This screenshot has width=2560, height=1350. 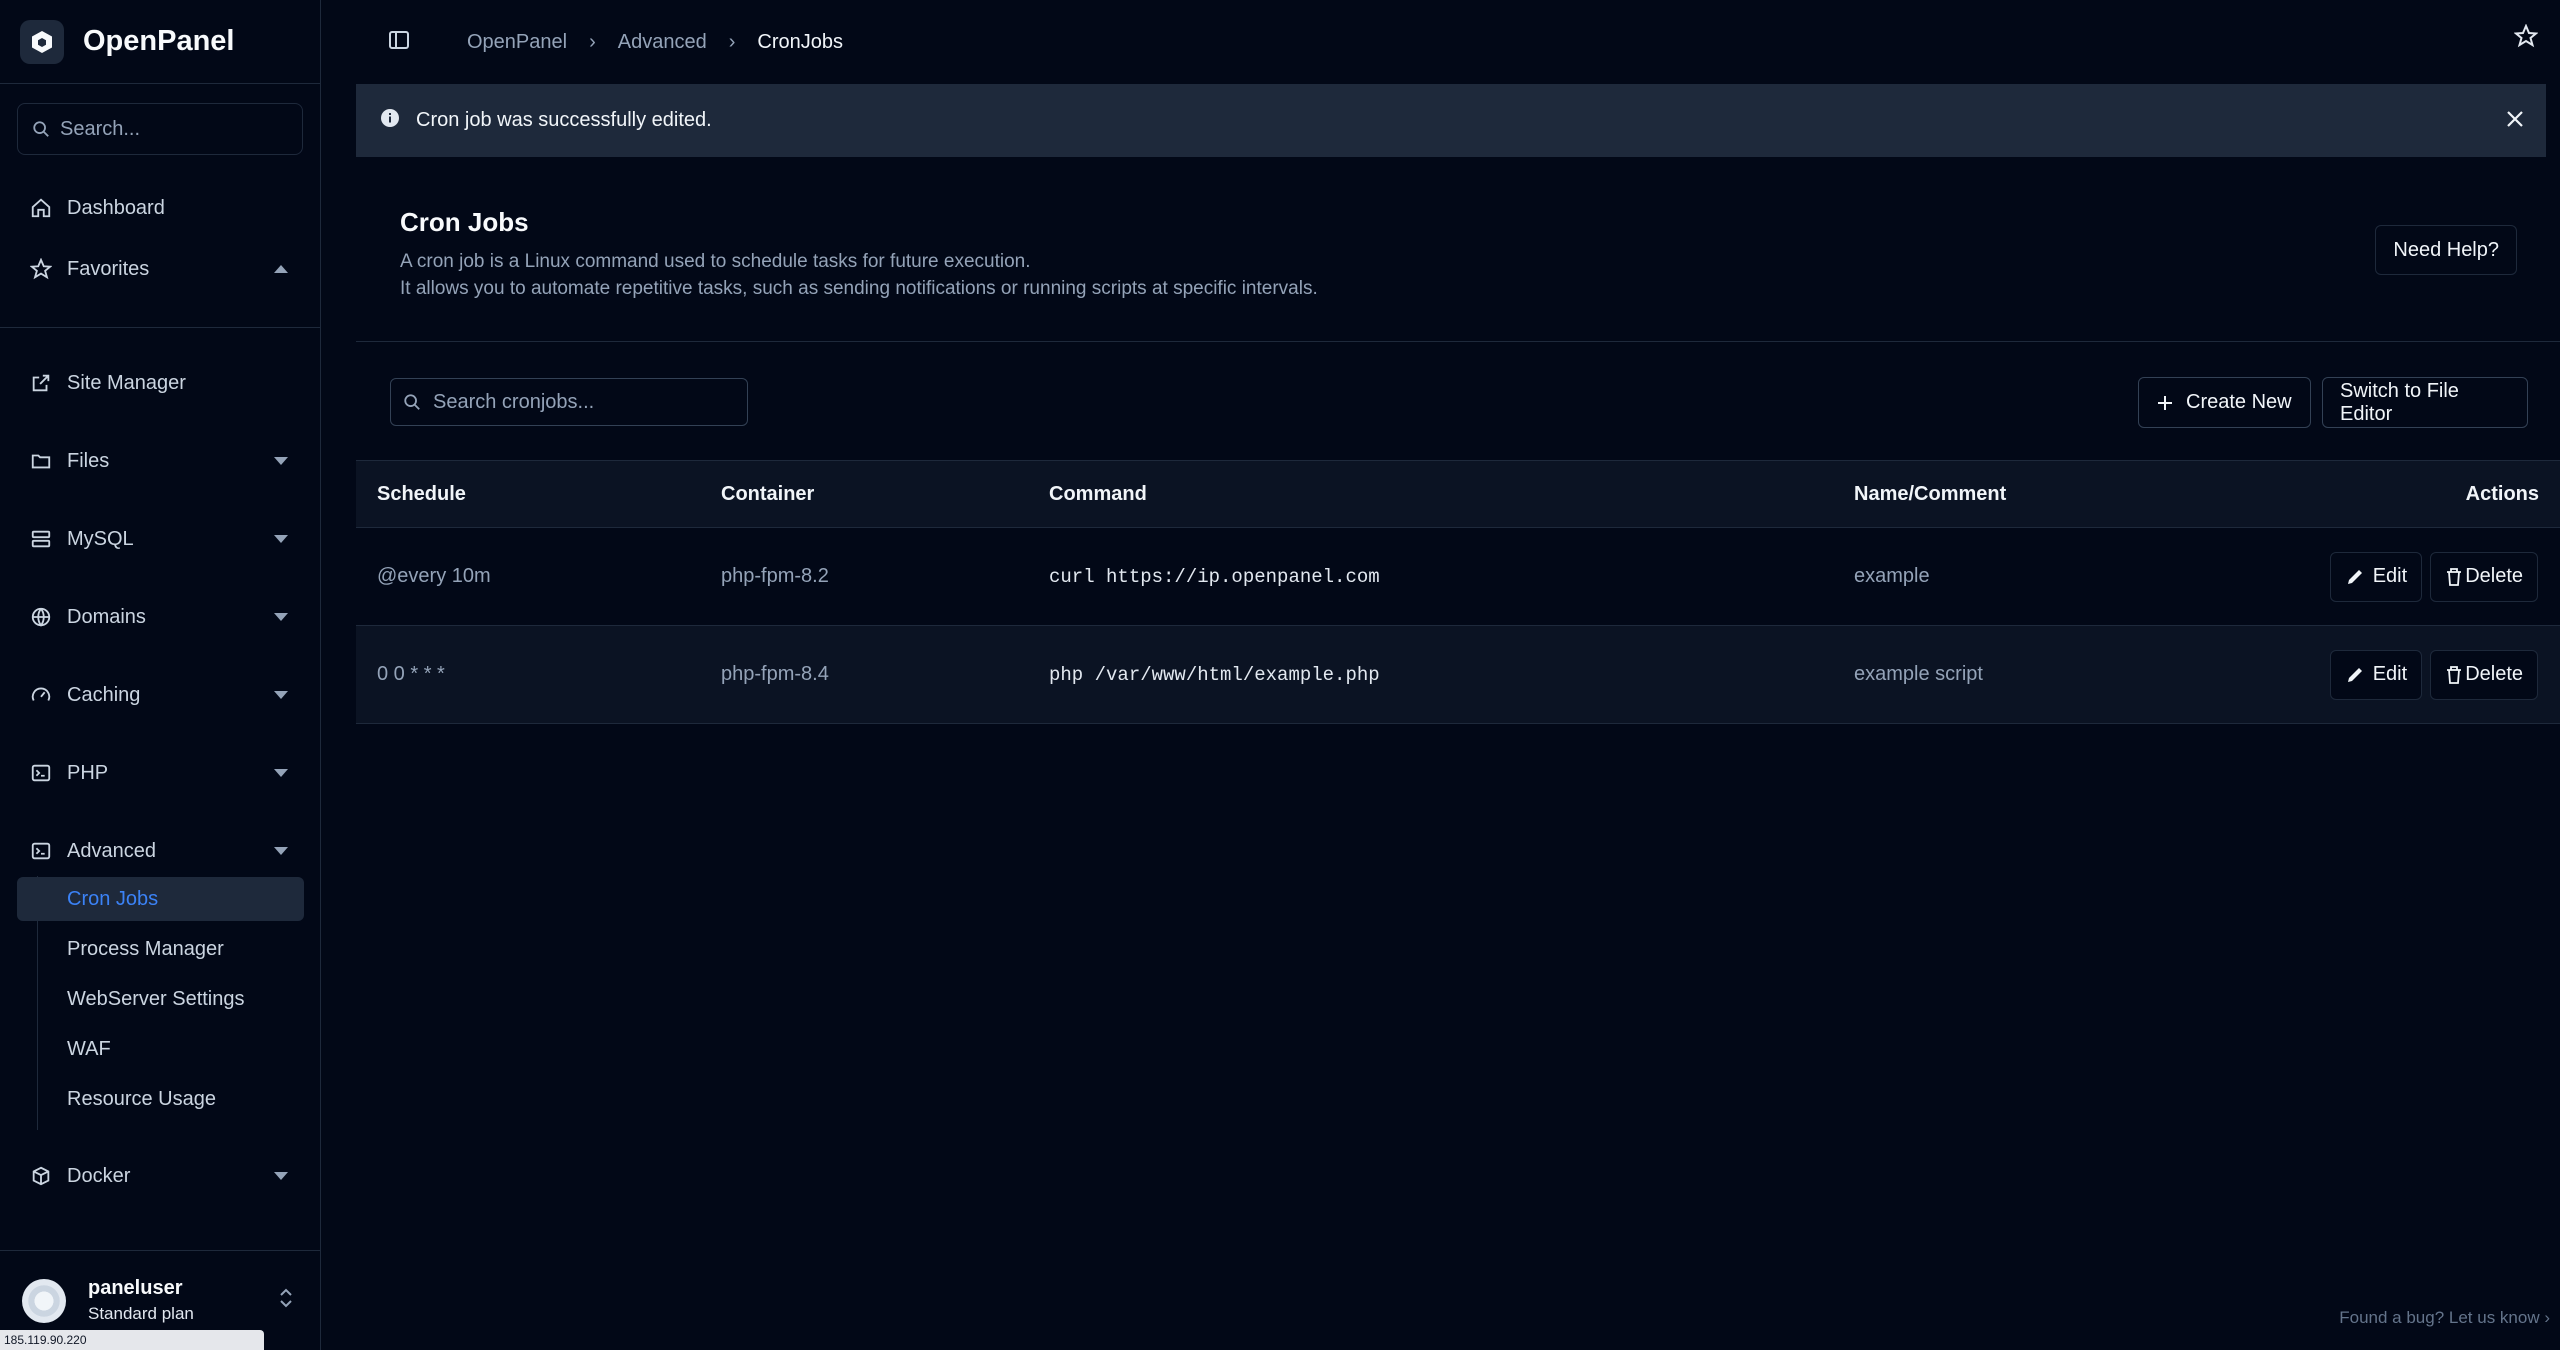 I want to click on cell-command: php /var/www/html/example.php, so click(x=1451, y=674).